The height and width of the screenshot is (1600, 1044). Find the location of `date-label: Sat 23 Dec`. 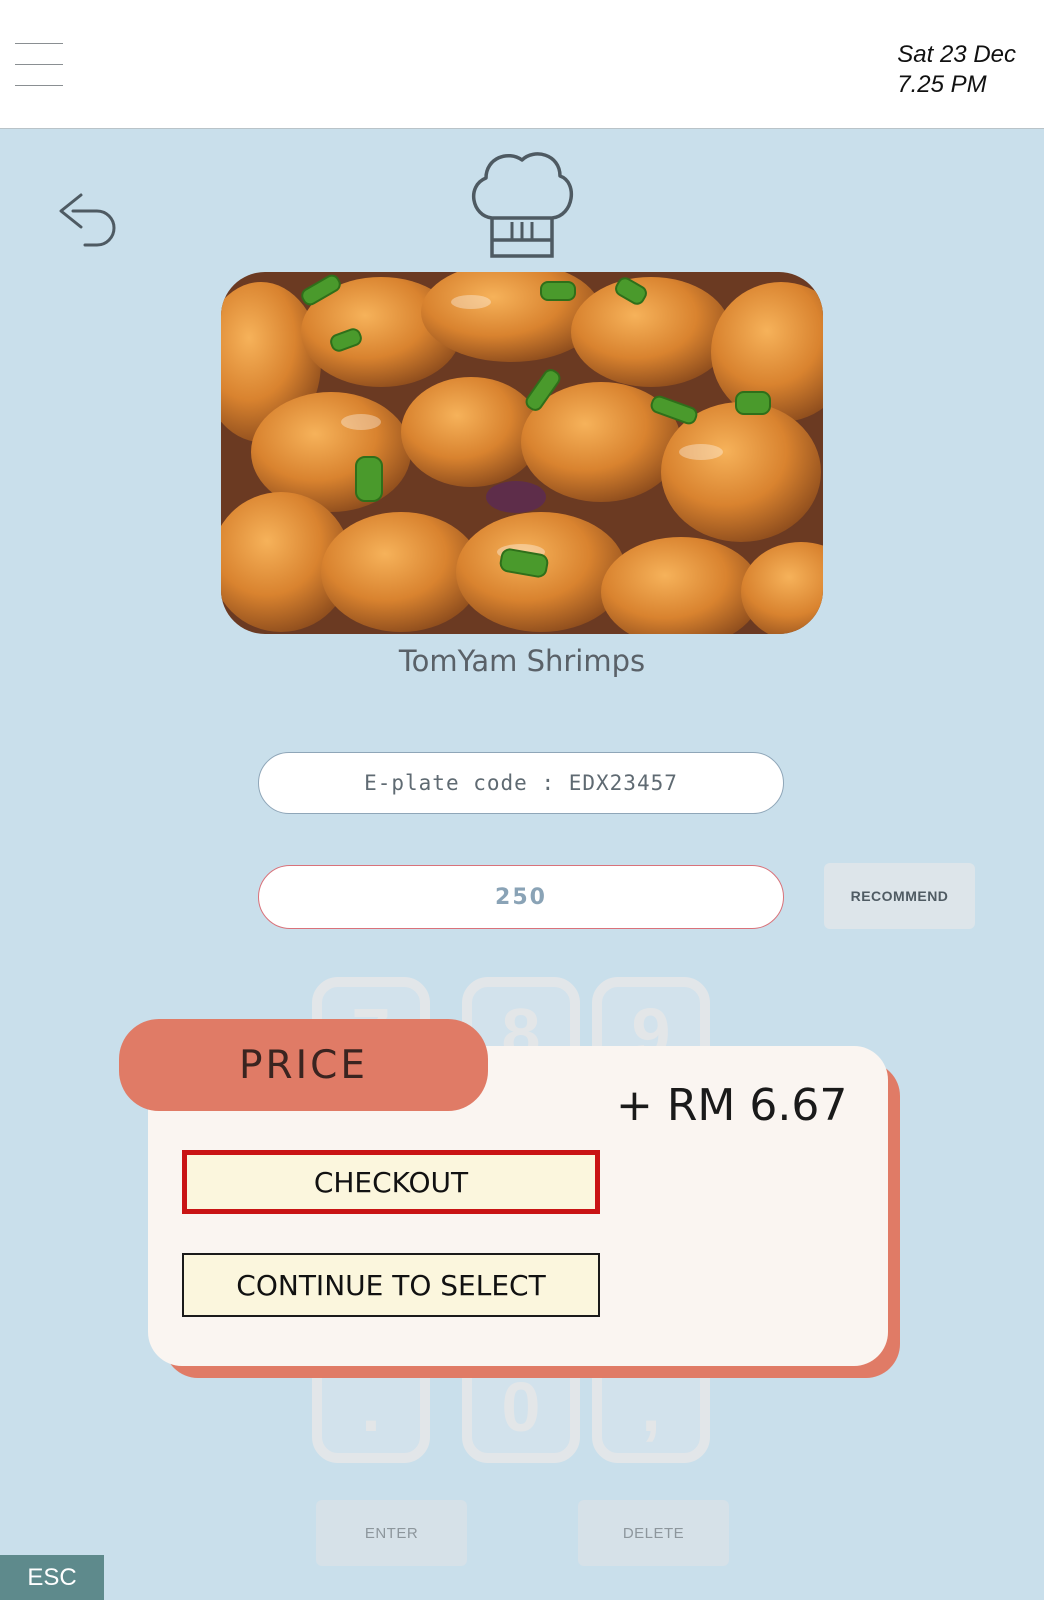

date-label: Sat 23 Dec is located at coordinates (956, 54).